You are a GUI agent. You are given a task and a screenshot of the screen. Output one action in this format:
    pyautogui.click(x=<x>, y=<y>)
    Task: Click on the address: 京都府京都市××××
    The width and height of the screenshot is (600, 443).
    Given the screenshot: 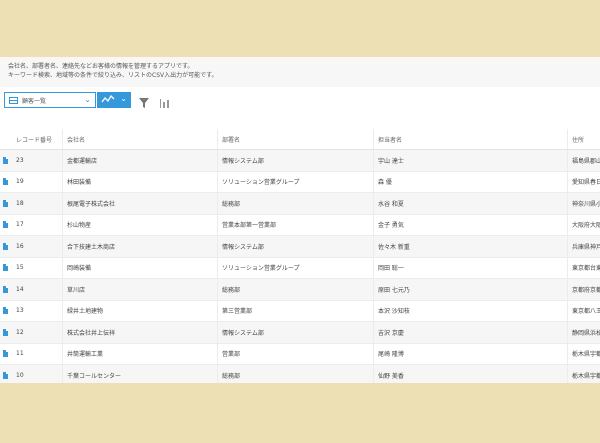 What is the action you would take?
    pyautogui.click(x=583, y=289)
    